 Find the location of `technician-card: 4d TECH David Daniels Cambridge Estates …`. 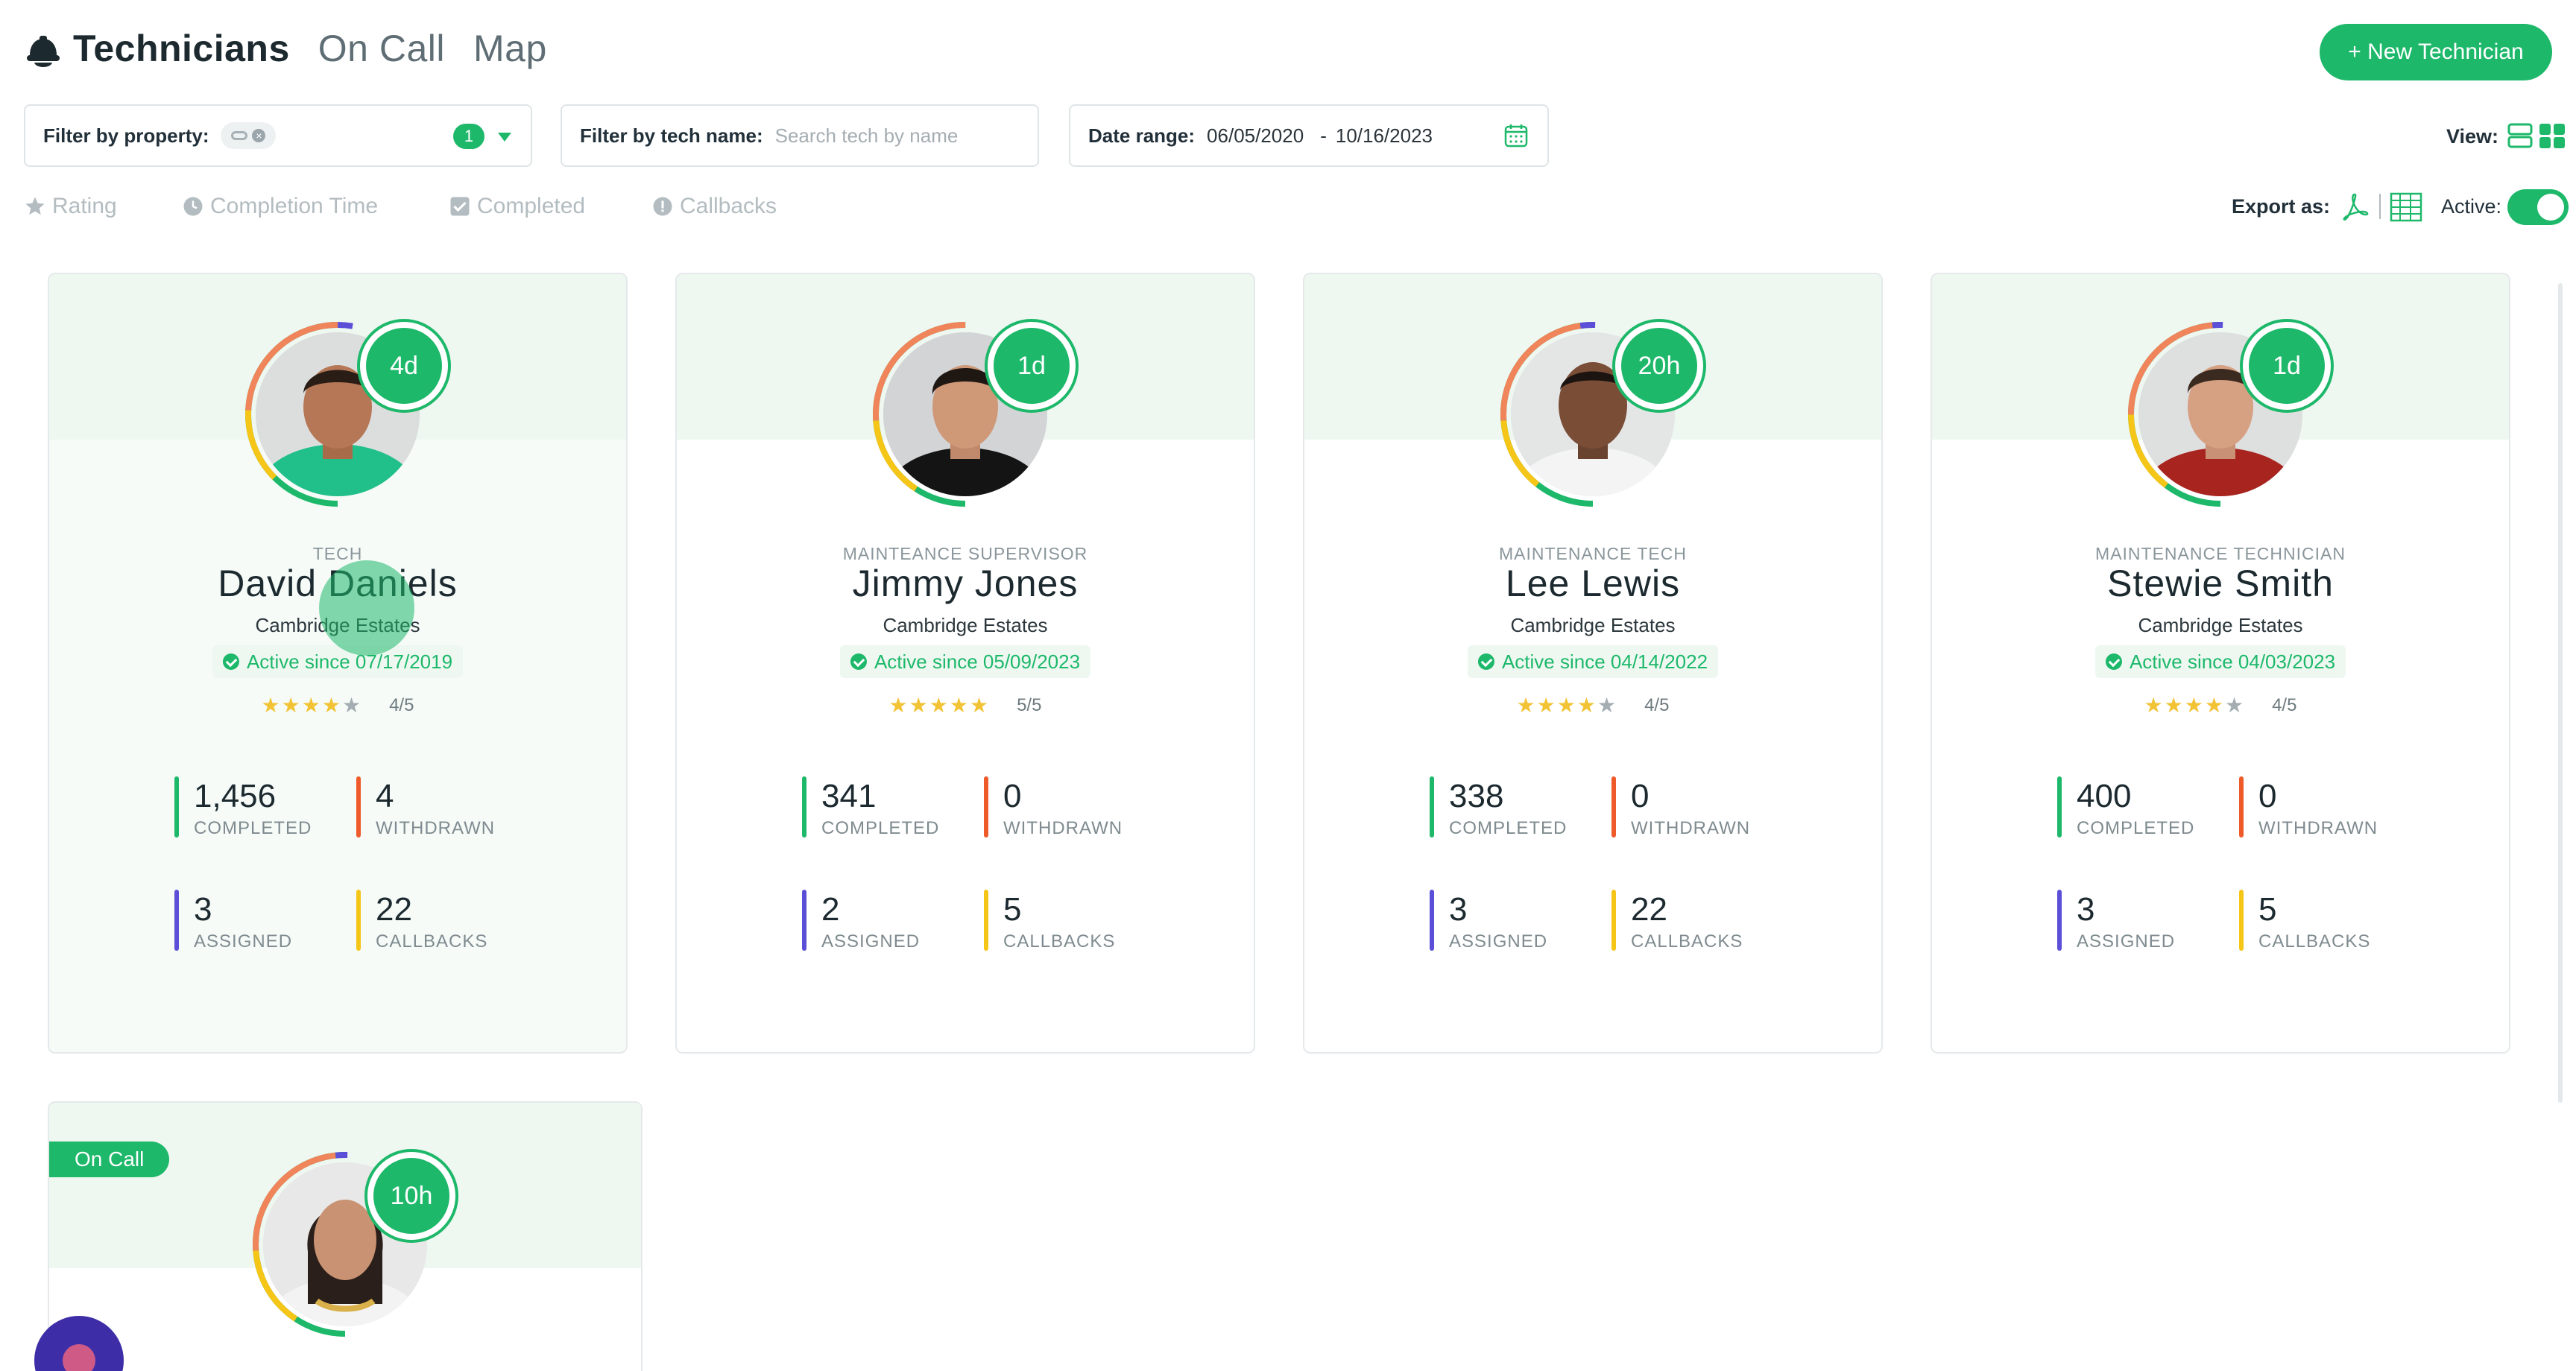

technician-card: 4d TECH David Daniels Cambridge Estates … is located at coordinates (338, 663).